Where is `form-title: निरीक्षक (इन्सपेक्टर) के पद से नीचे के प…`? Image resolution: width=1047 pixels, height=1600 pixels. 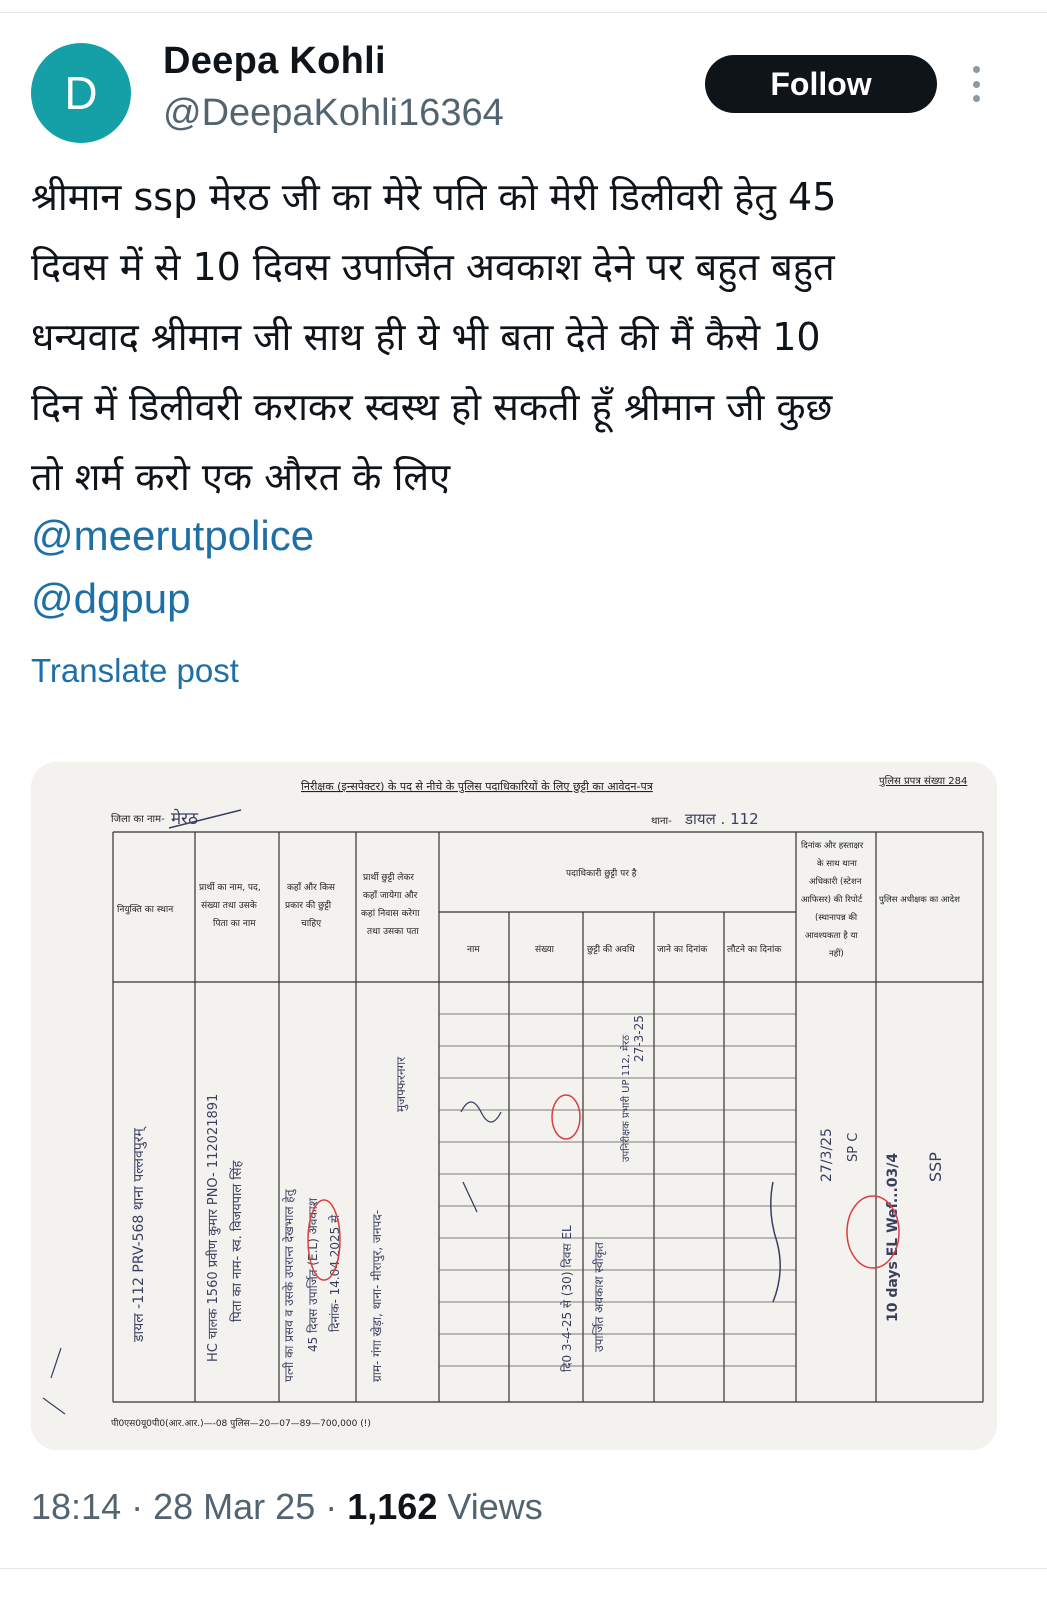 form-title: निरीक्षक (इन्सपेक्टर) के पद से नीचे के प… is located at coordinates (477, 786).